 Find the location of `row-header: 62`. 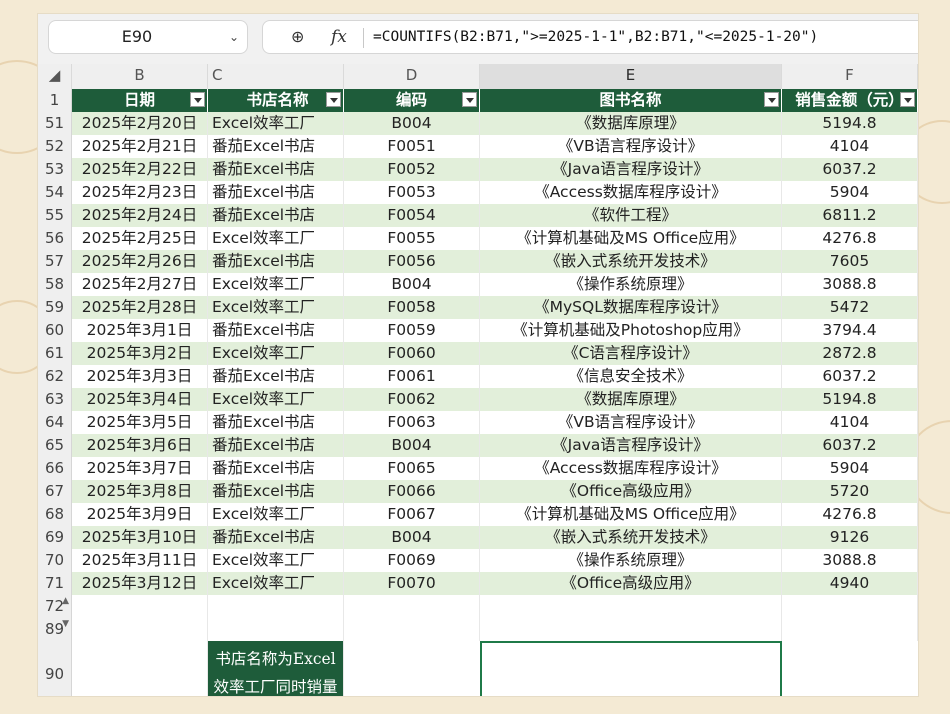

row-header: 62 is located at coordinates (55, 376).